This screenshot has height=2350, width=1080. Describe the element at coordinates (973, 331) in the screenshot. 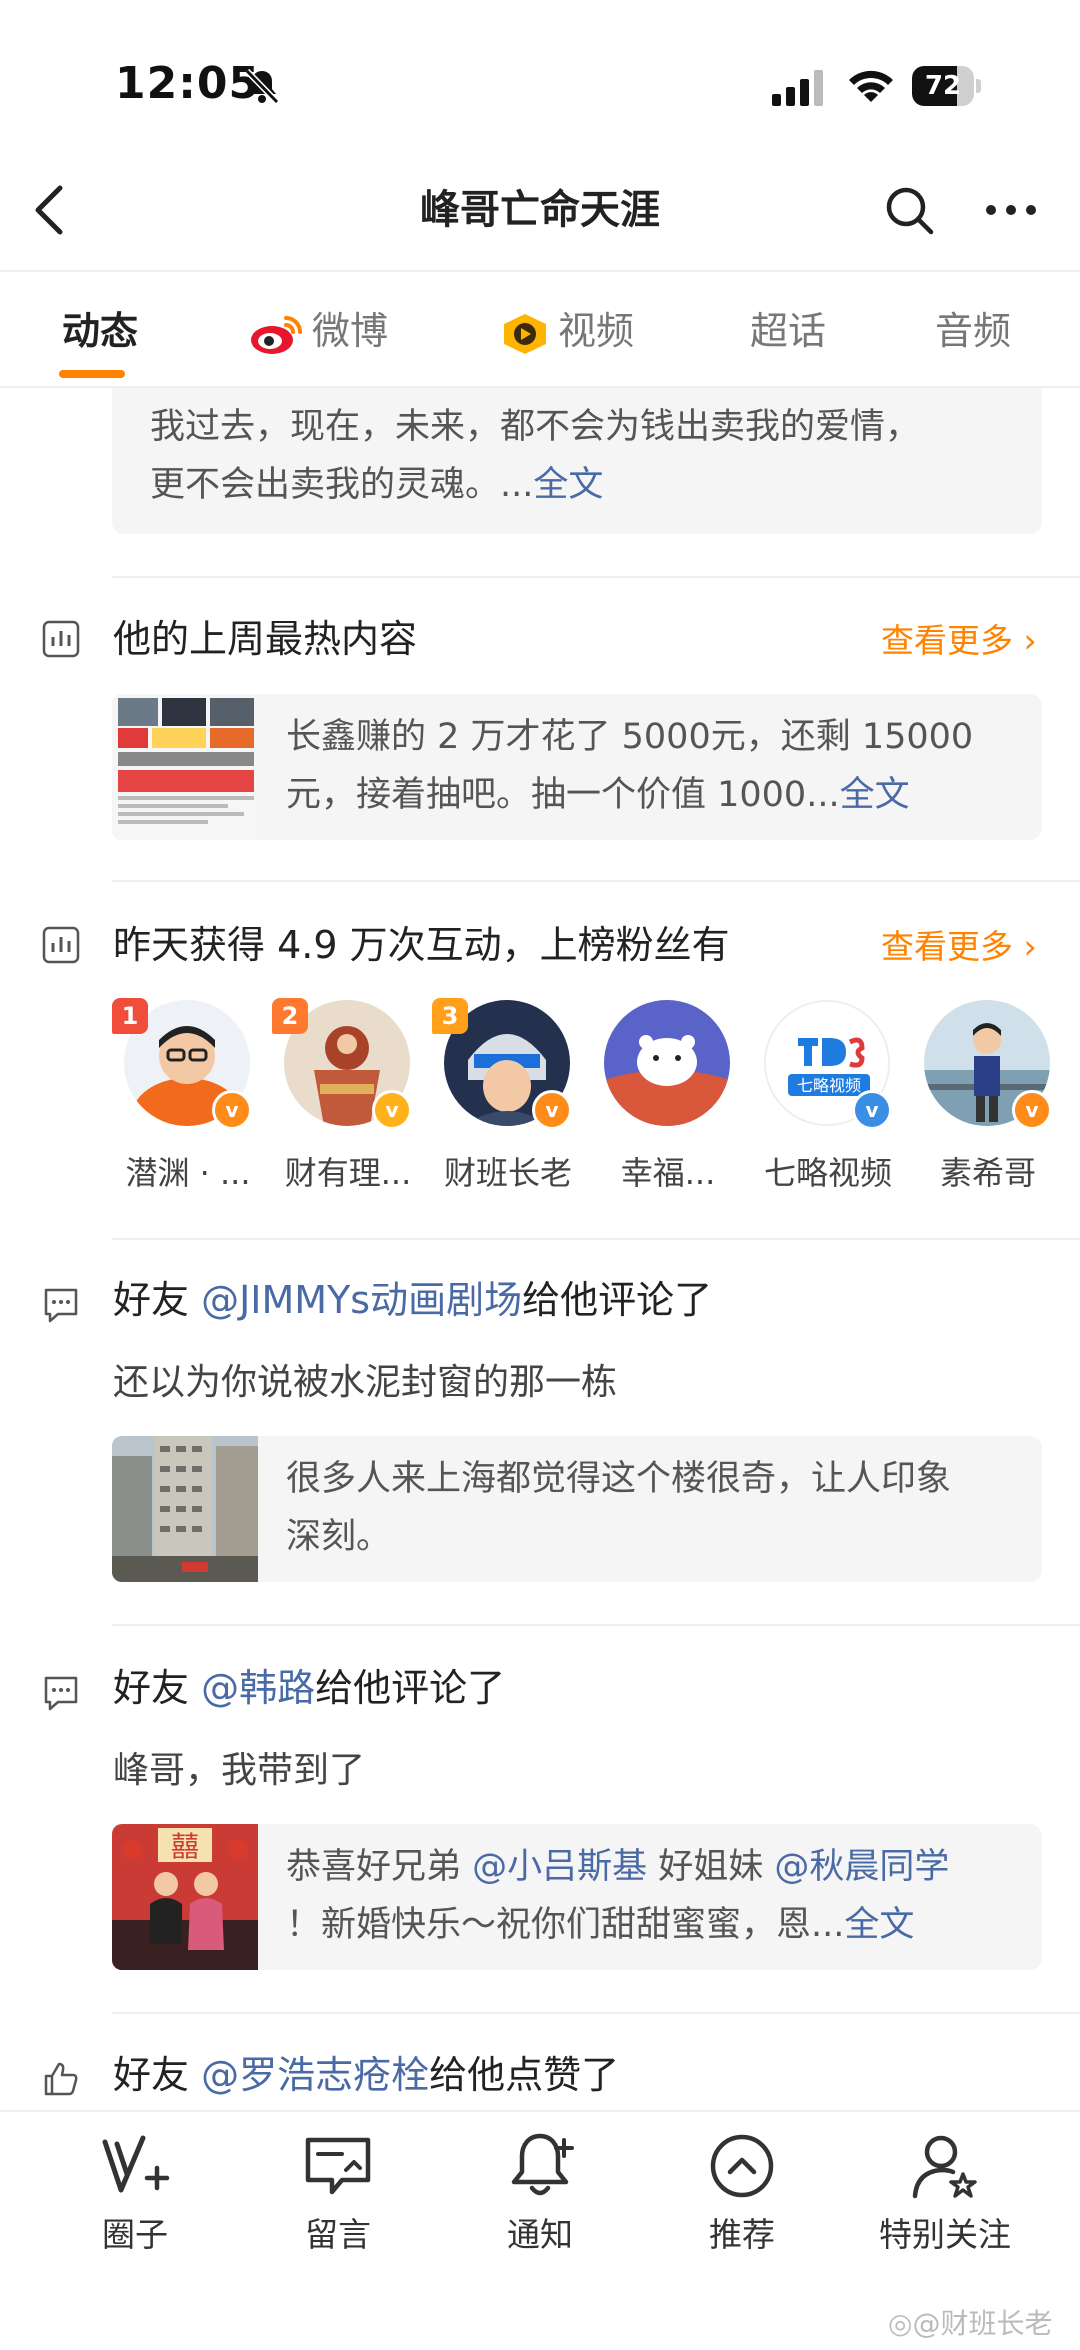

I see `tab-audio: 音频` at that location.